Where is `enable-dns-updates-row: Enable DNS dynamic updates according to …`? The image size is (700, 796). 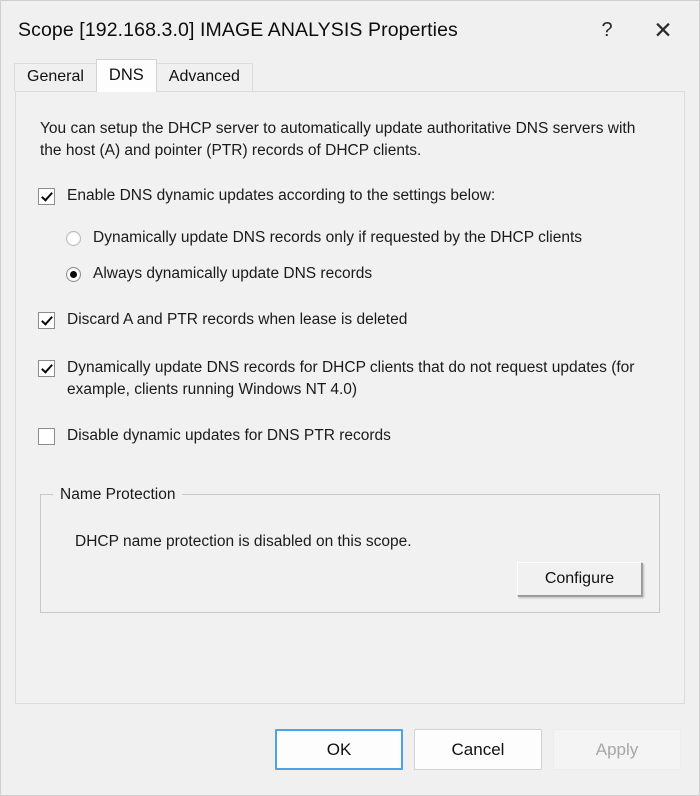
enable-dns-updates-row: Enable DNS dynamic updates according to … is located at coordinates (350, 196).